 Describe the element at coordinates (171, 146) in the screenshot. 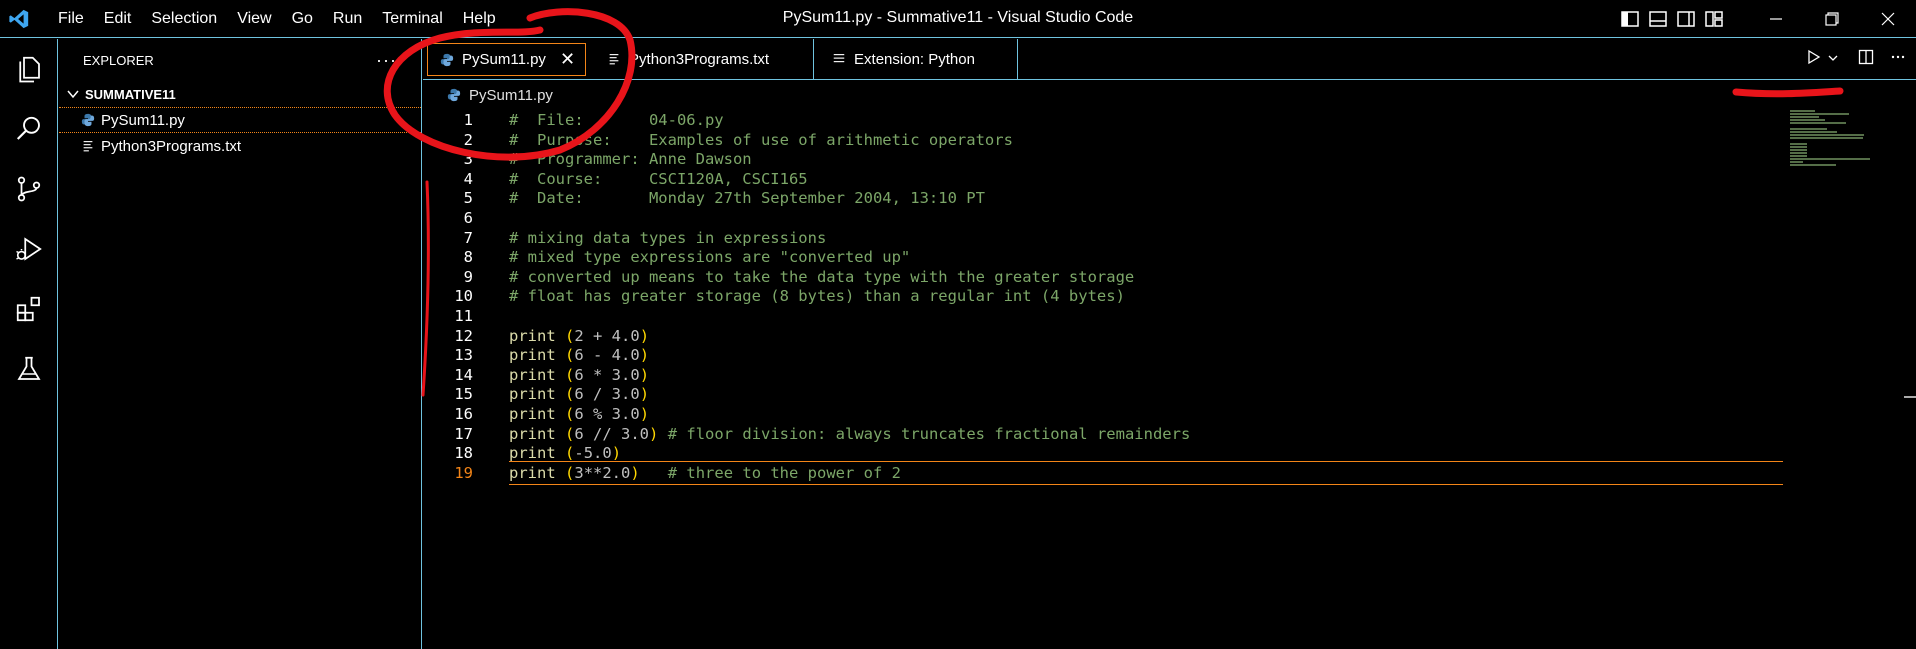

I see `file-label: Python3Programs.txt` at that location.